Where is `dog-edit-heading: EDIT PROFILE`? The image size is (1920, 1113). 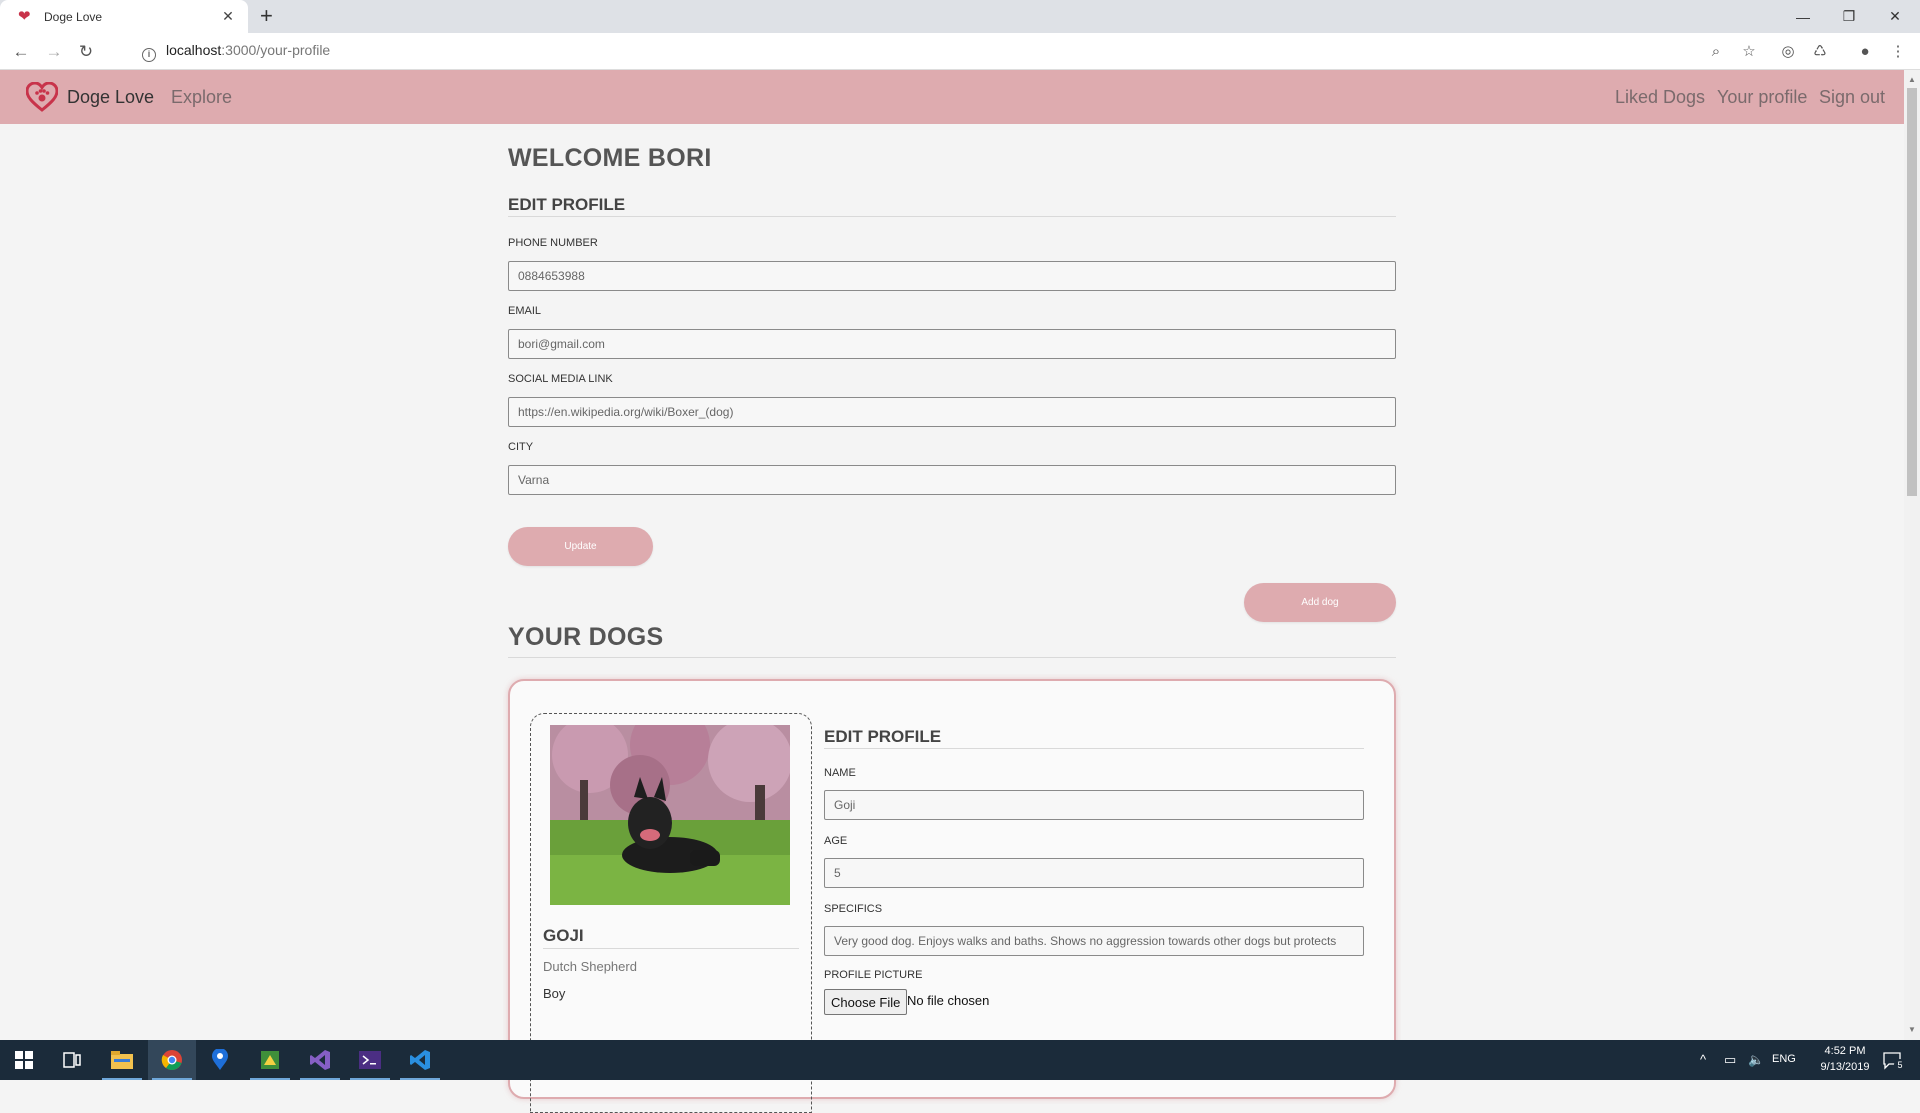 dog-edit-heading: EDIT PROFILE is located at coordinates (883, 736).